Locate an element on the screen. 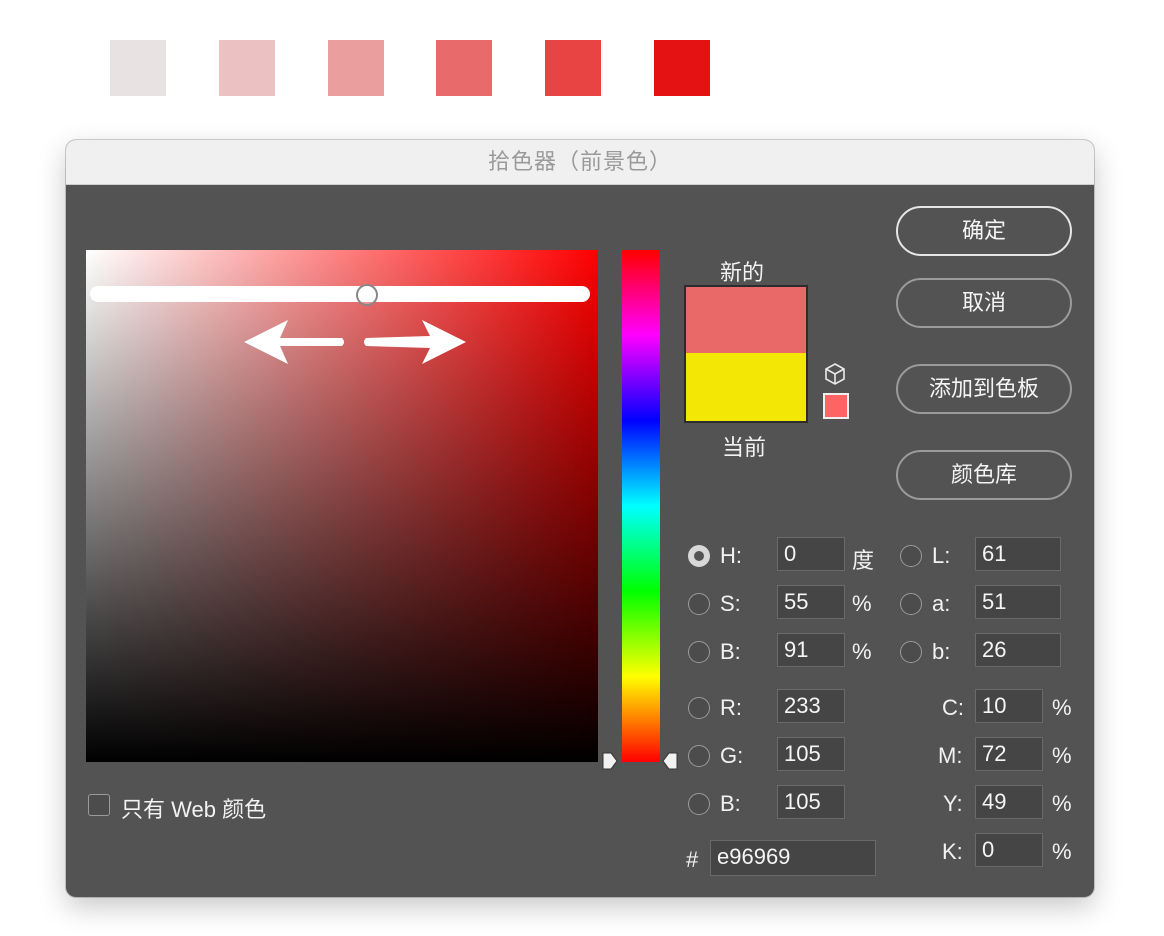 The width and height of the screenshot is (1164, 936). hex-label: # is located at coordinates (692, 859).